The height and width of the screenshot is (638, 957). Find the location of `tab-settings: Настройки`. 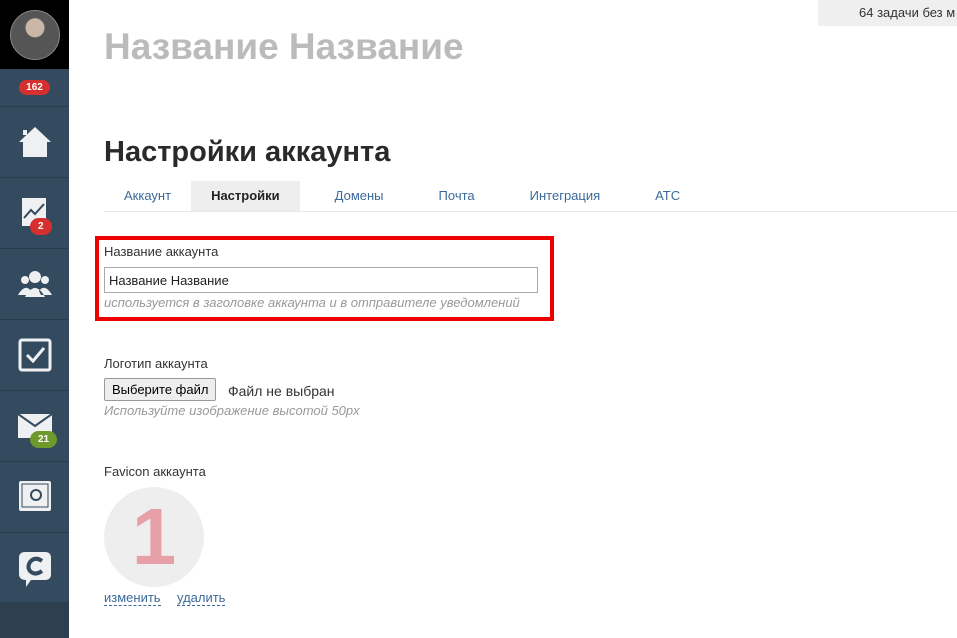

tab-settings: Настройки is located at coordinates (245, 196).